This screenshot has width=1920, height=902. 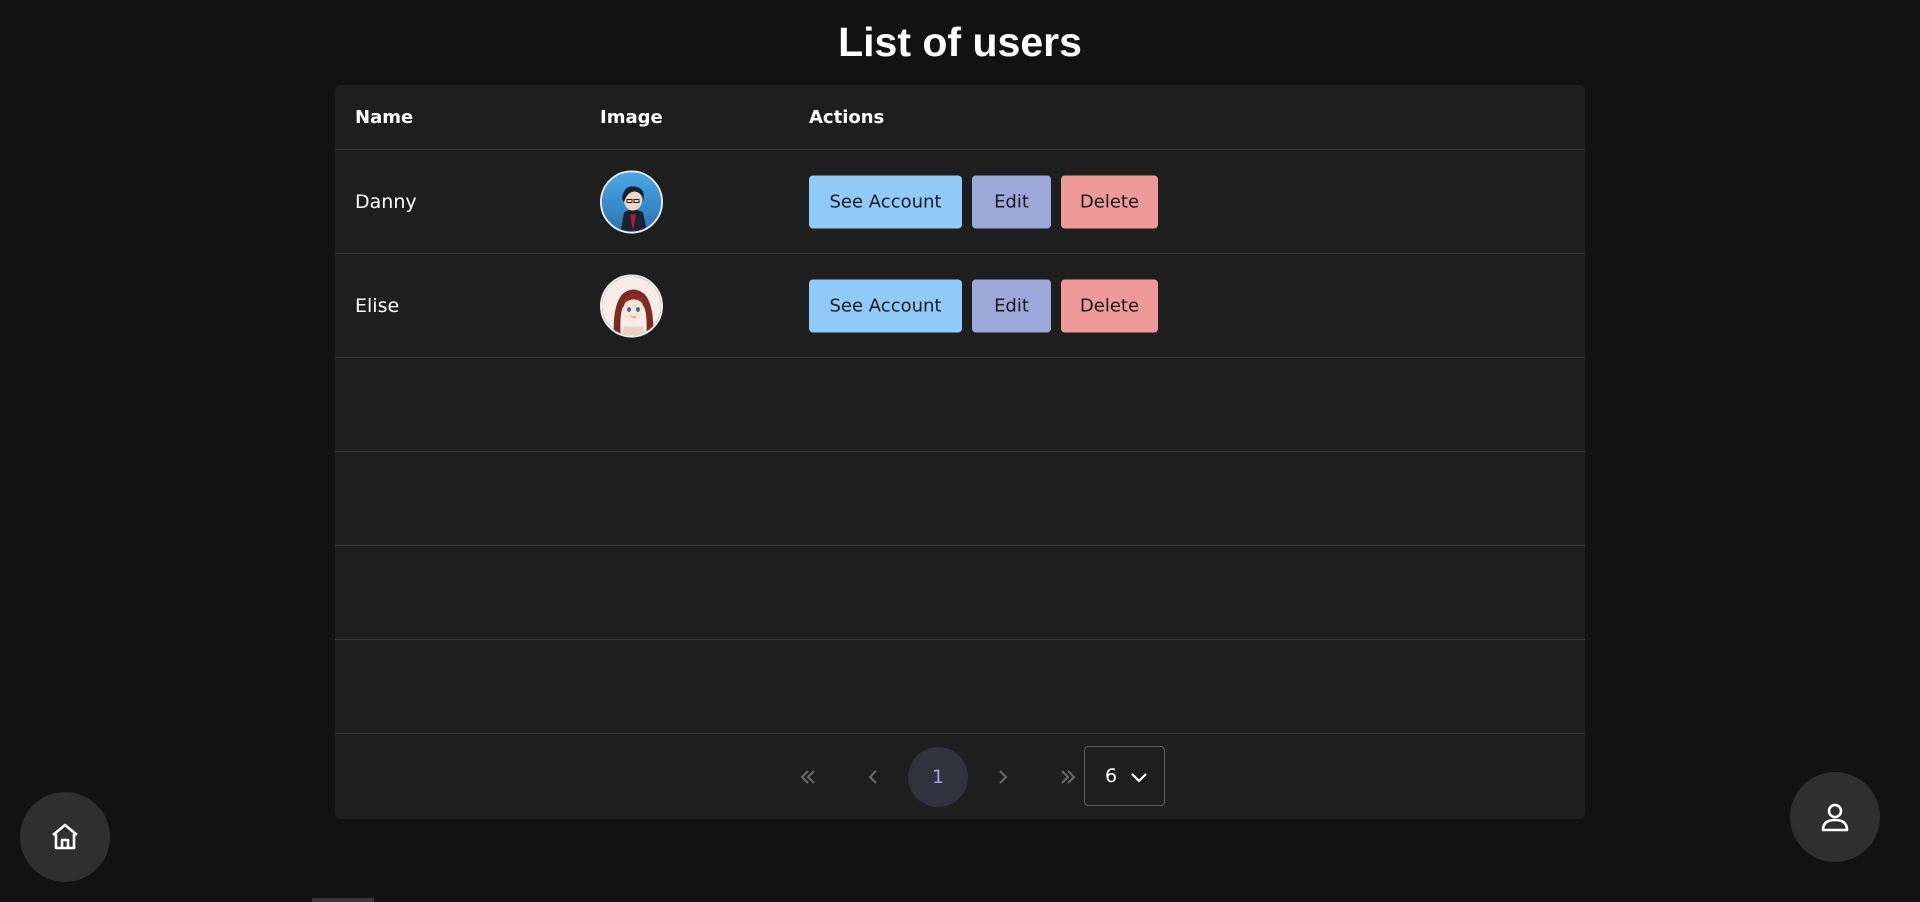 I want to click on avatar-danny-icon, so click(x=631, y=201).